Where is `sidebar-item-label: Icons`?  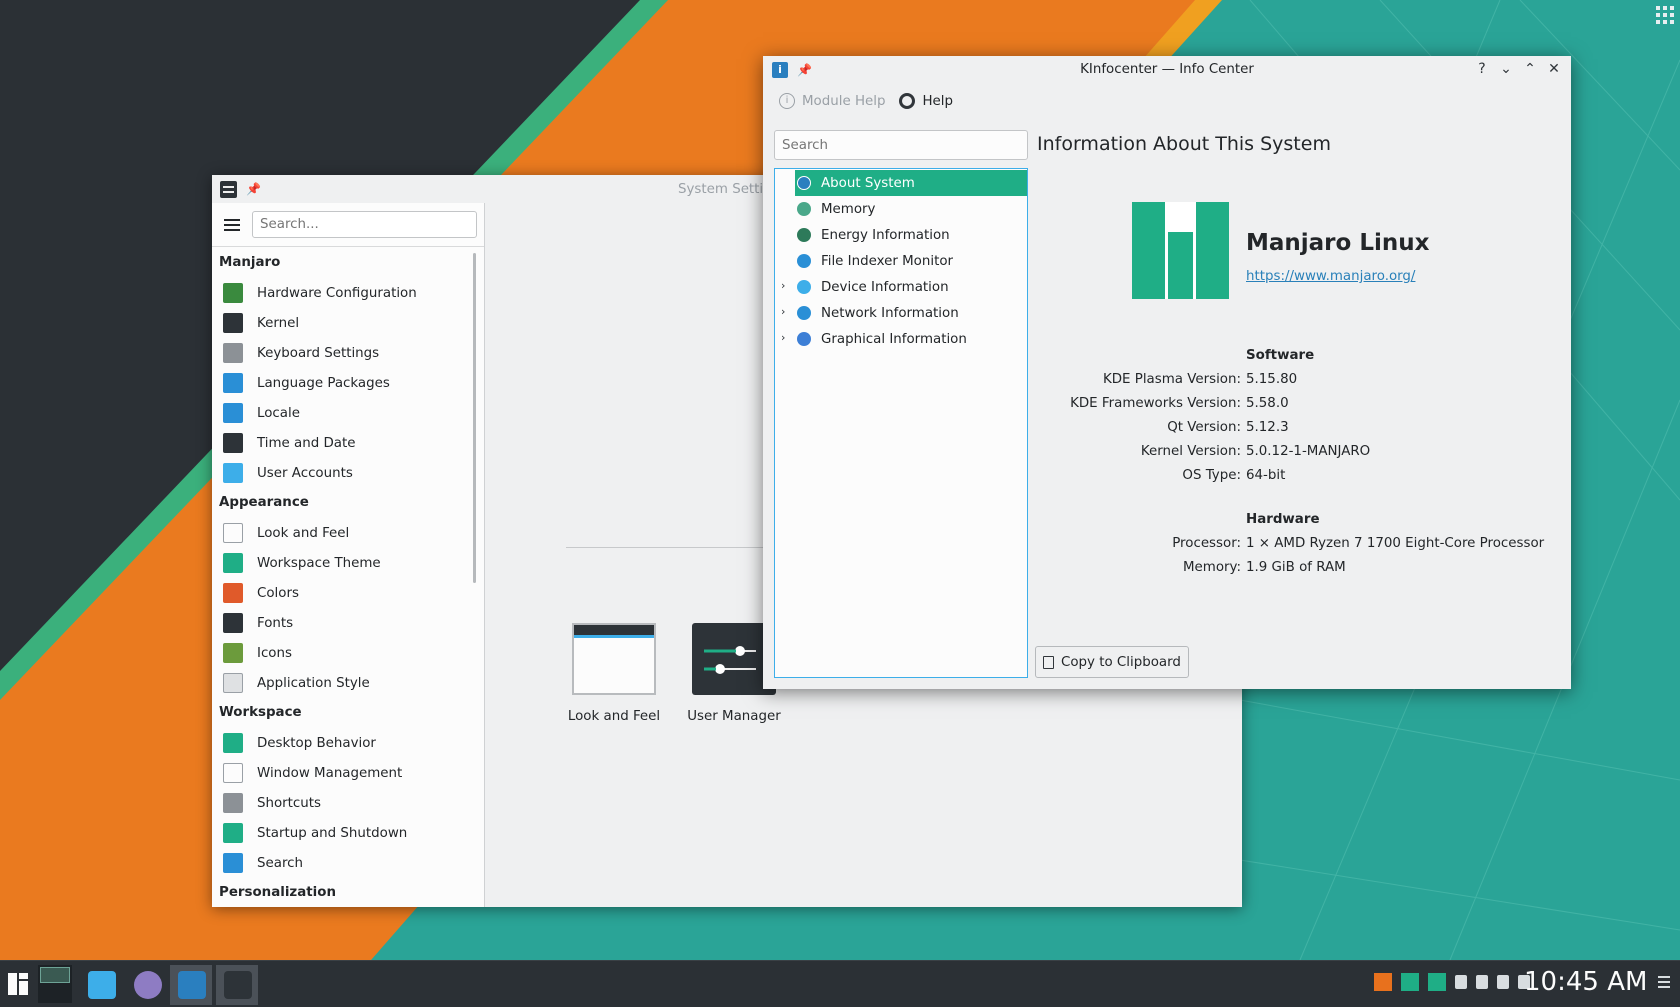 sidebar-item-label: Icons is located at coordinates (274, 653).